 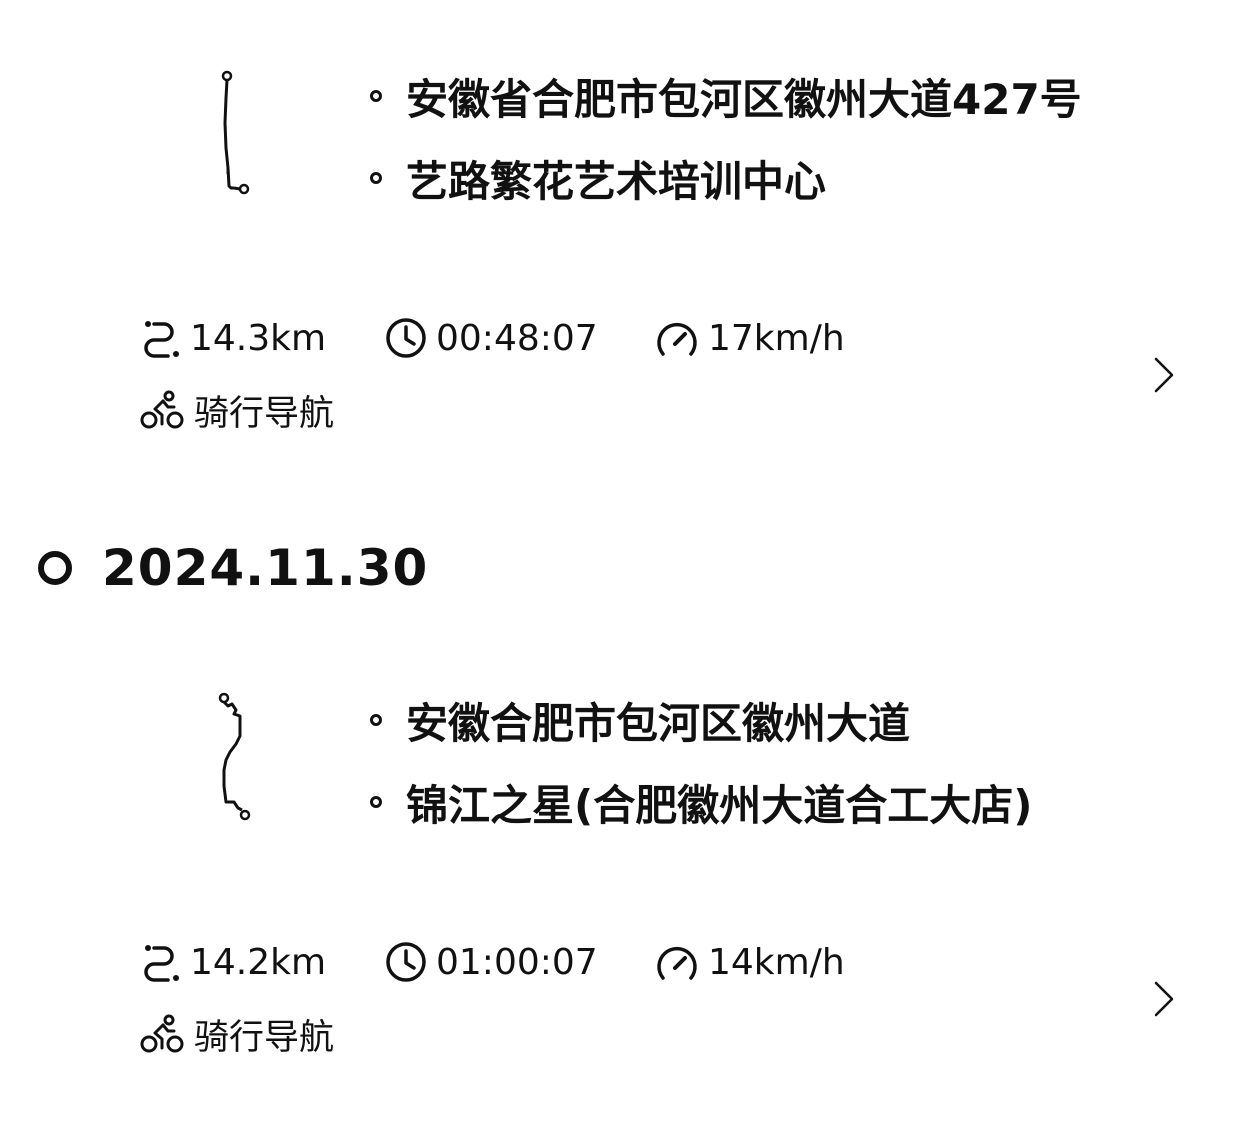 What do you see at coordinates (658, 723) in the screenshot?
I see `start-address-text: 安徽合肥市包河区徽州大道` at bounding box center [658, 723].